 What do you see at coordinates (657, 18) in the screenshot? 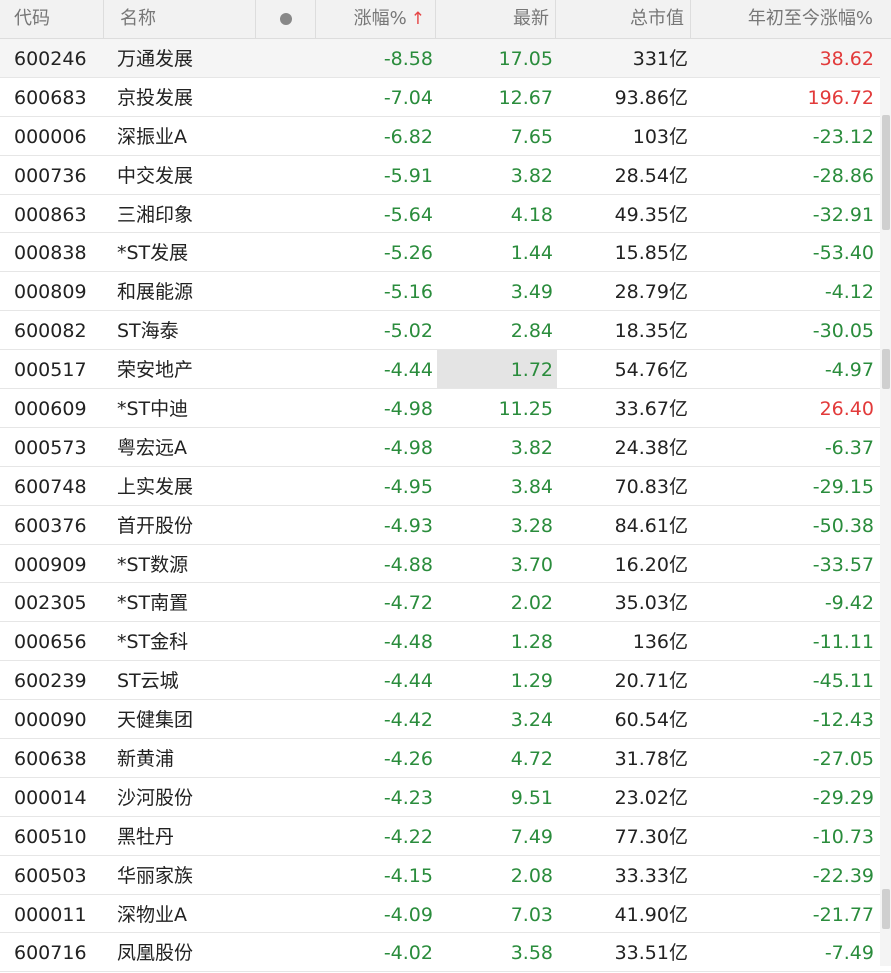
I see `column-header-market-cap-label: 总市值` at bounding box center [657, 18].